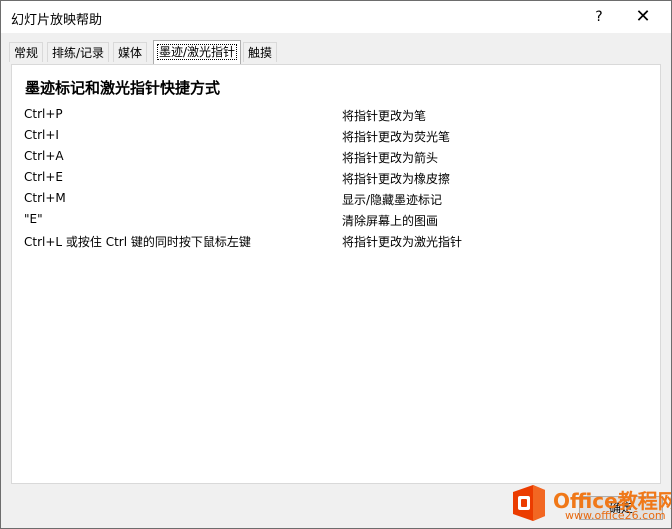 Image resolution: width=672 pixels, height=529 pixels. I want to click on shortcut-key: "E", so click(33, 219).